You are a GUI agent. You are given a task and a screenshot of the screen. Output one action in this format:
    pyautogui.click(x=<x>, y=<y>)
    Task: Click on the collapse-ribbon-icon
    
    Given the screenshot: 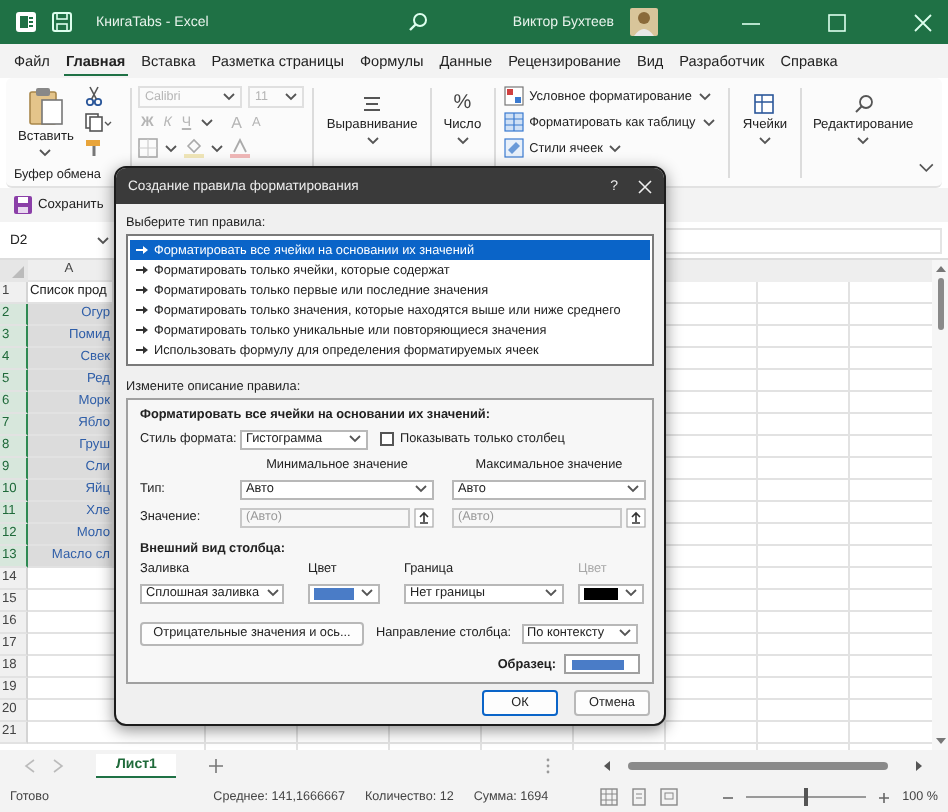 What is the action you would take?
    pyautogui.click(x=925, y=168)
    